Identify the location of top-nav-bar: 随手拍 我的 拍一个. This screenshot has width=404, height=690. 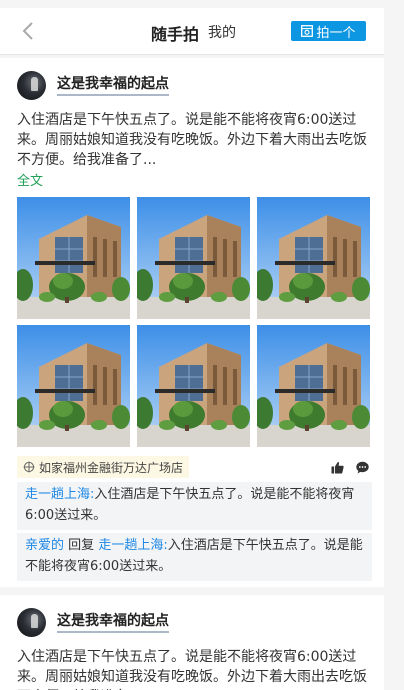
(192, 31).